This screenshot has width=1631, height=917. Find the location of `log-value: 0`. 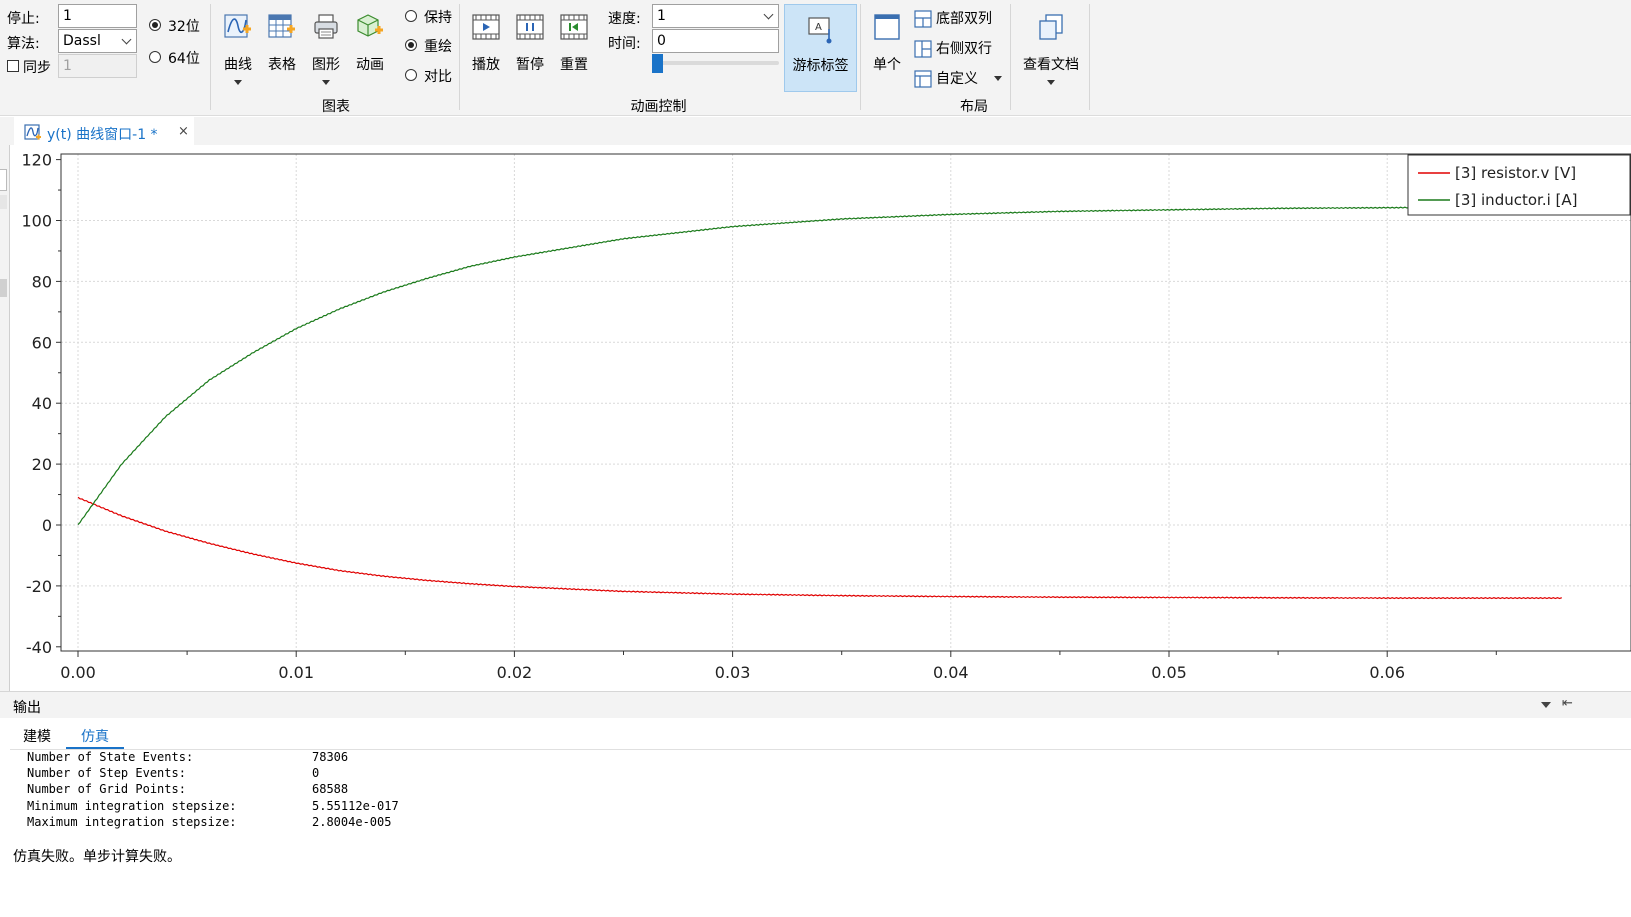

log-value: 0 is located at coordinates (316, 773).